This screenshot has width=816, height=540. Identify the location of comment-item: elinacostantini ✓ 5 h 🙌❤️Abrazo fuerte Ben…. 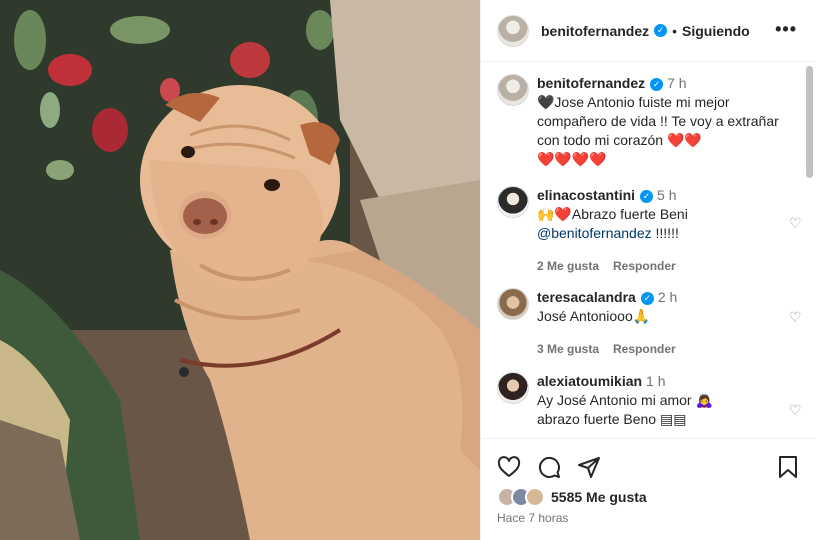
(641, 231).